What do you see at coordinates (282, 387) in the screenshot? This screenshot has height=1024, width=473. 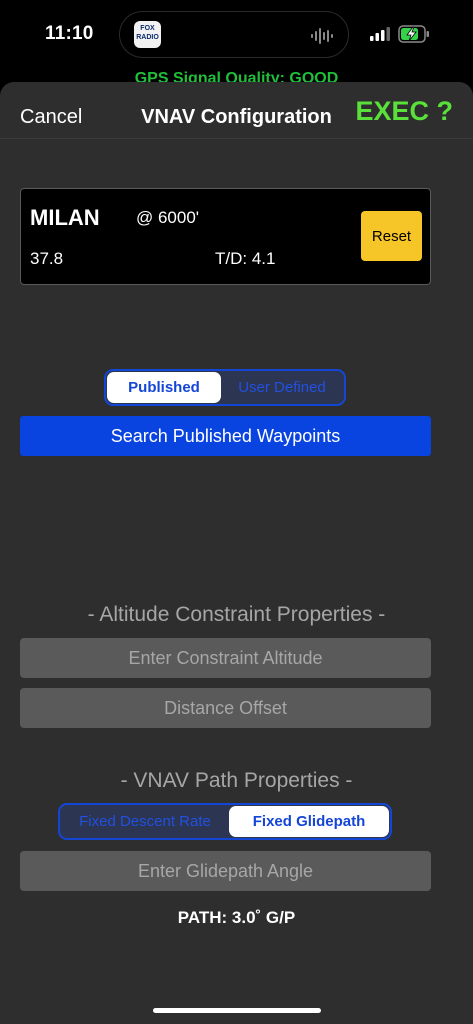 I see `segment-user-defined: User Defined` at bounding box center [282, 387].